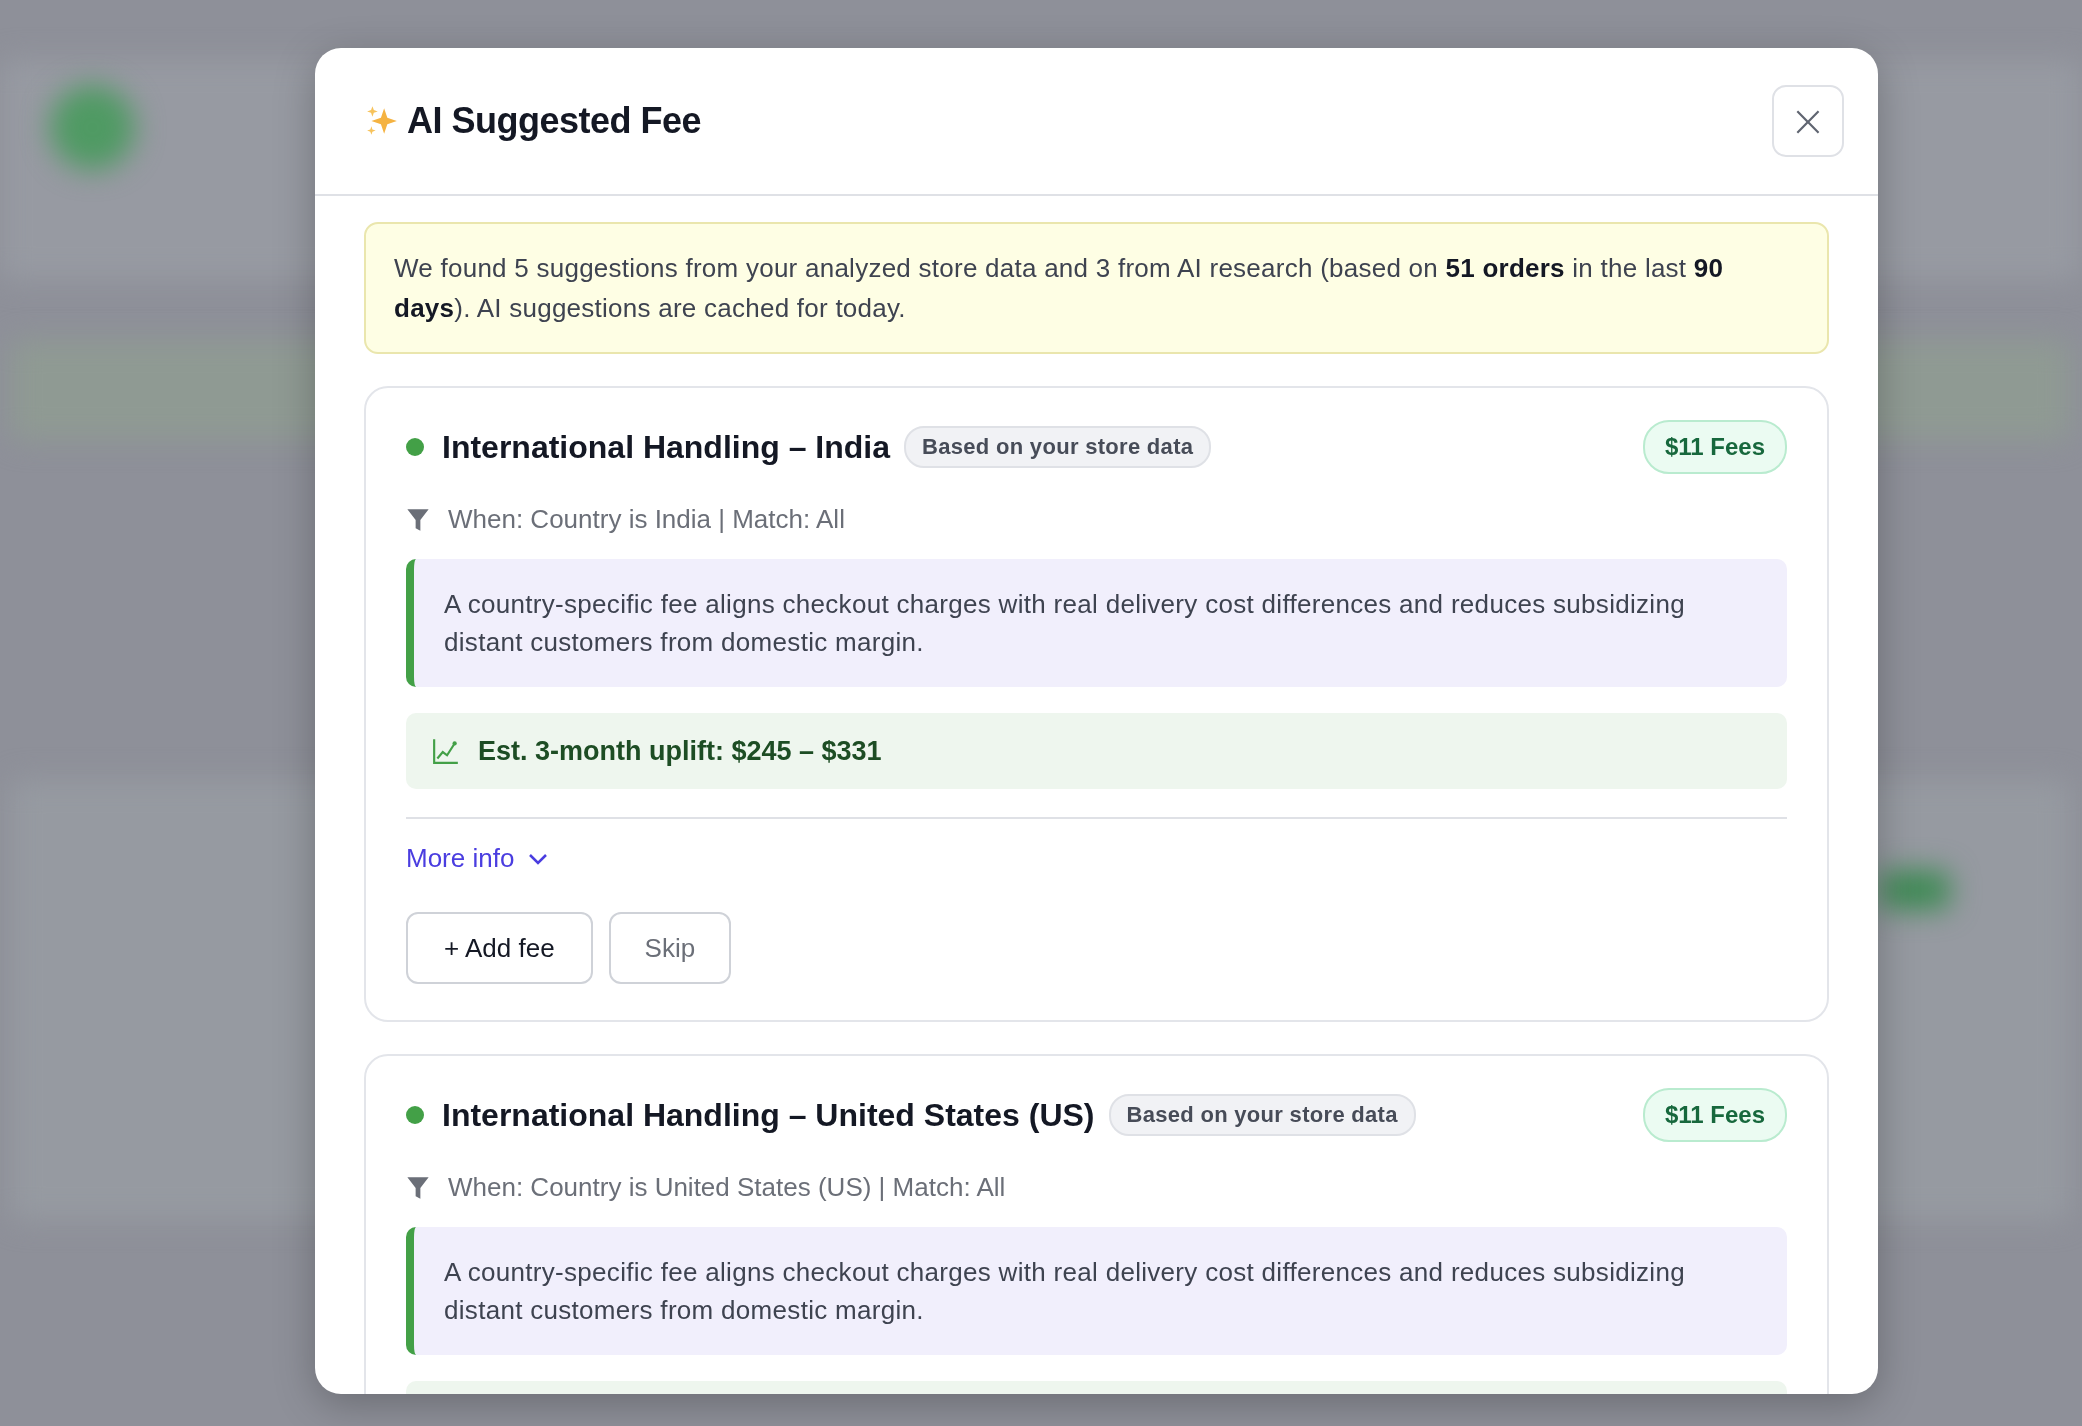 The height and width of the screenshot is (1426, 2082). What do you see at coordinates (446, 751) in the screenshot?
I see `growth-chart-icon` at bounding box center [446, 751].